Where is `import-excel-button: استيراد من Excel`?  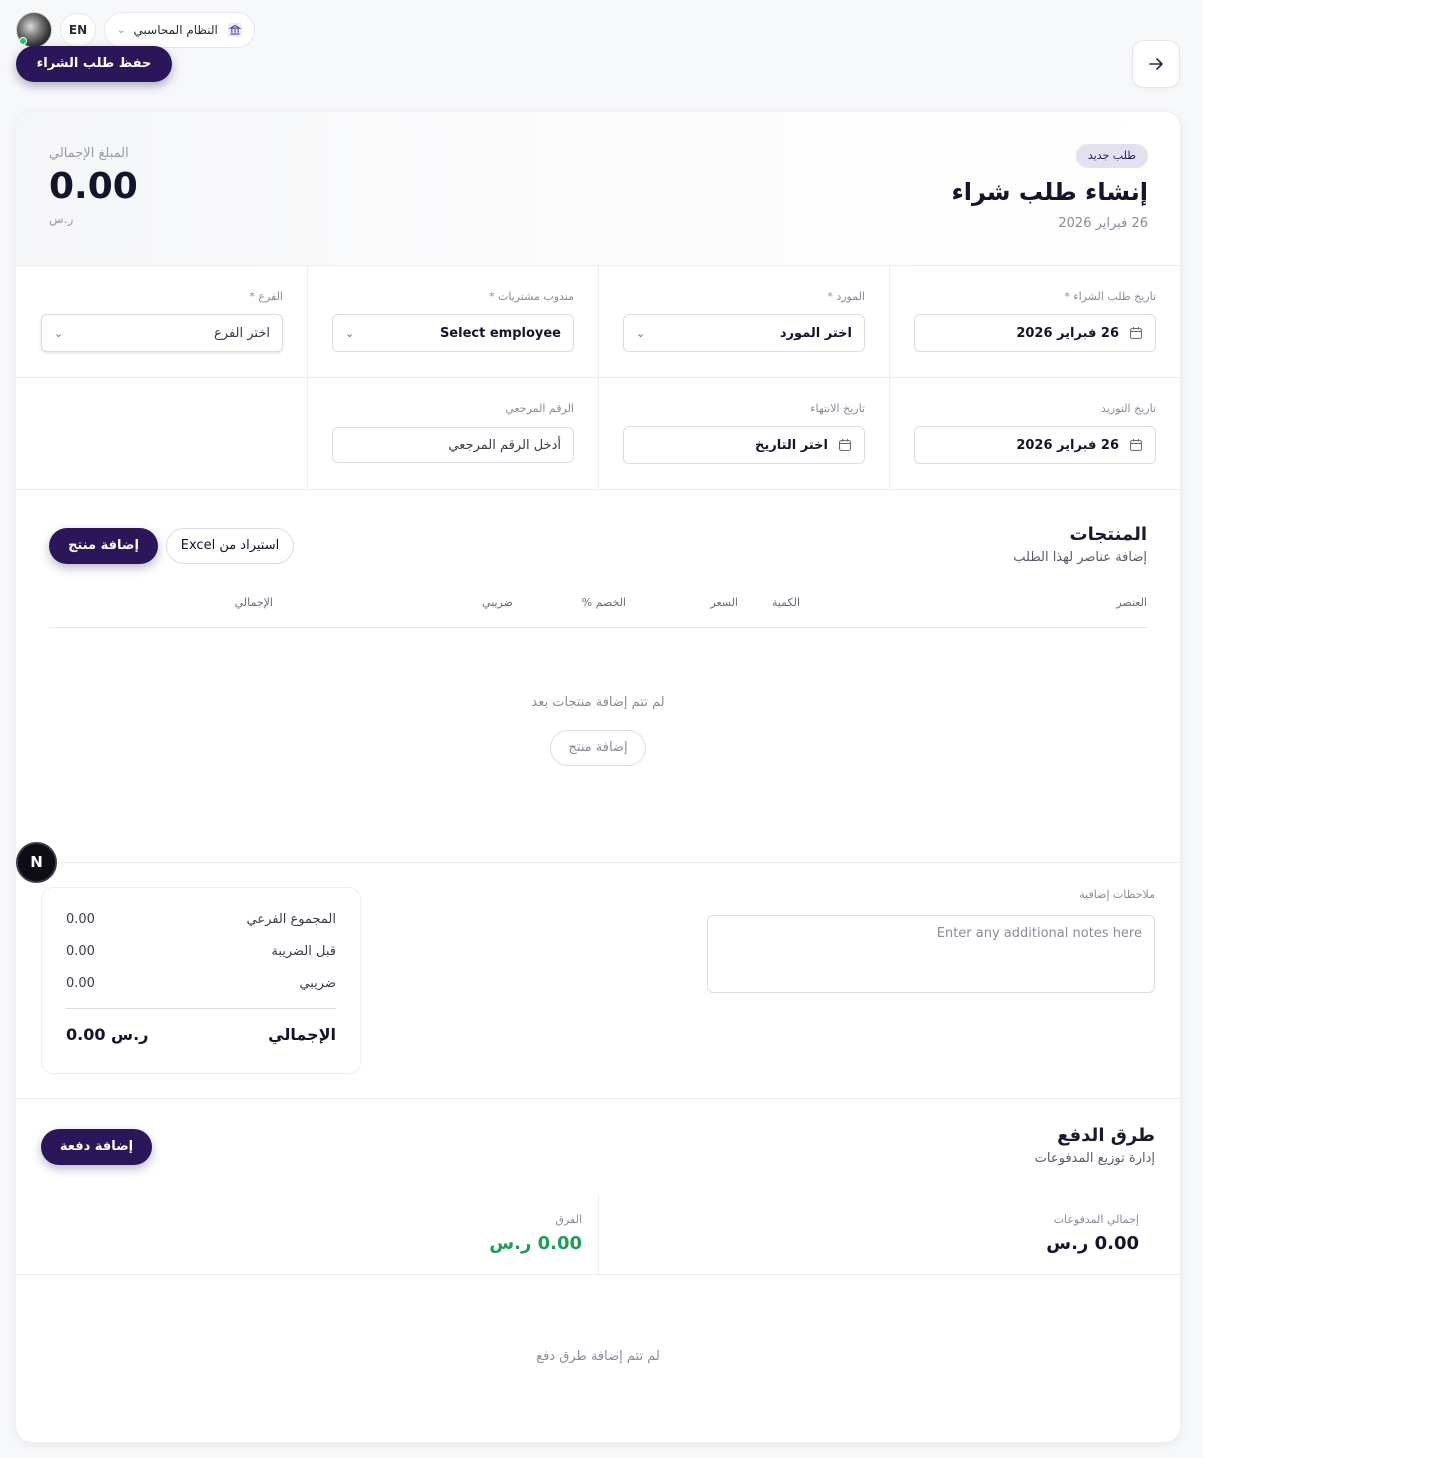
import-excel-button: استيراد من Excel is located at coordinates (230, 546).